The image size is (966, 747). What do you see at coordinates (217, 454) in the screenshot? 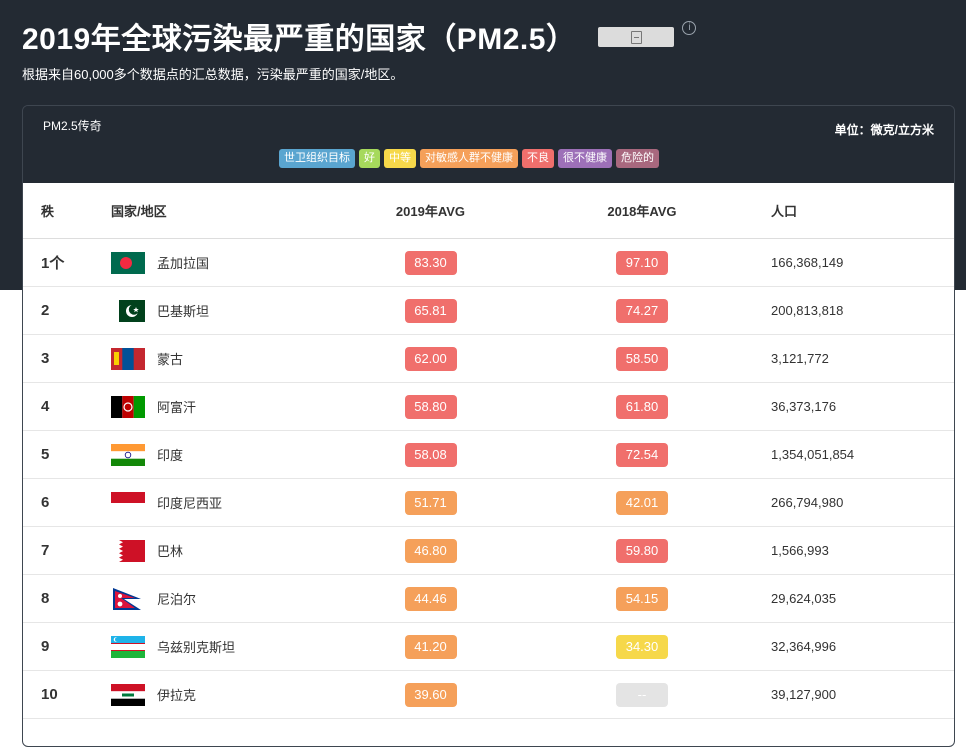
I see `country-cell: 印度` at bounding box center [217, 454].